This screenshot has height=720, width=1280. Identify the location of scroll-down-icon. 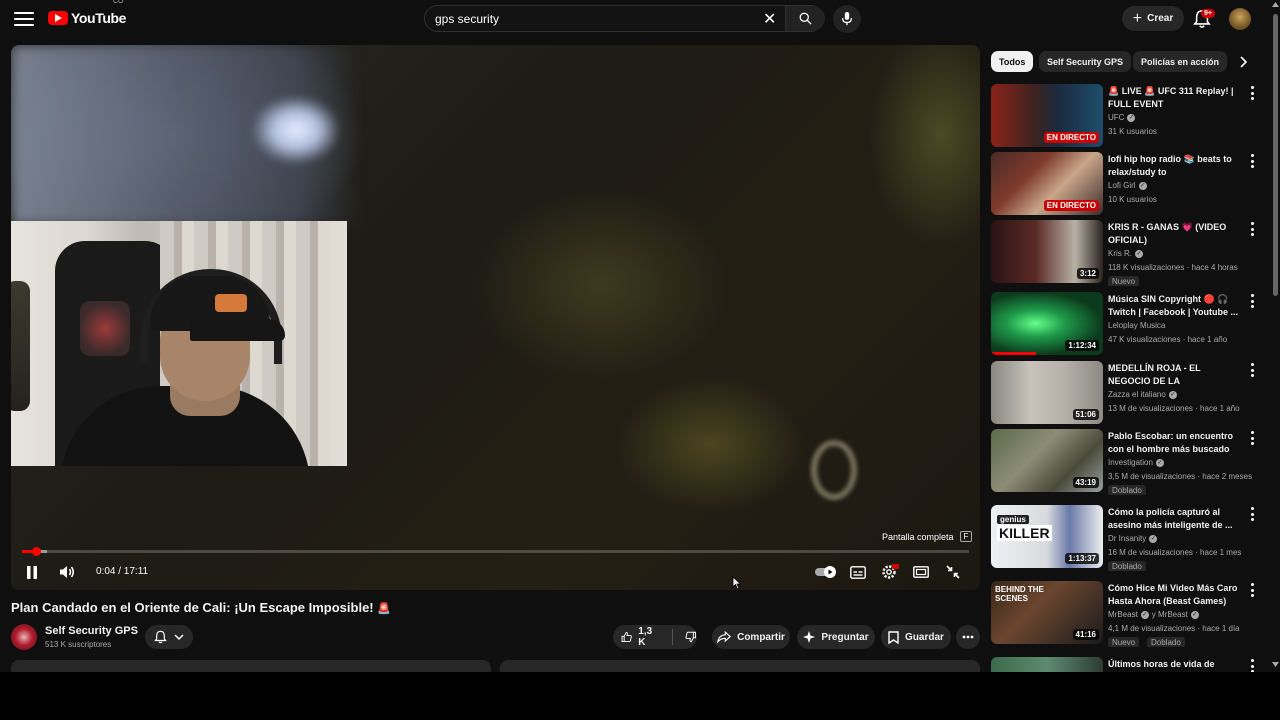
(1275, 664).